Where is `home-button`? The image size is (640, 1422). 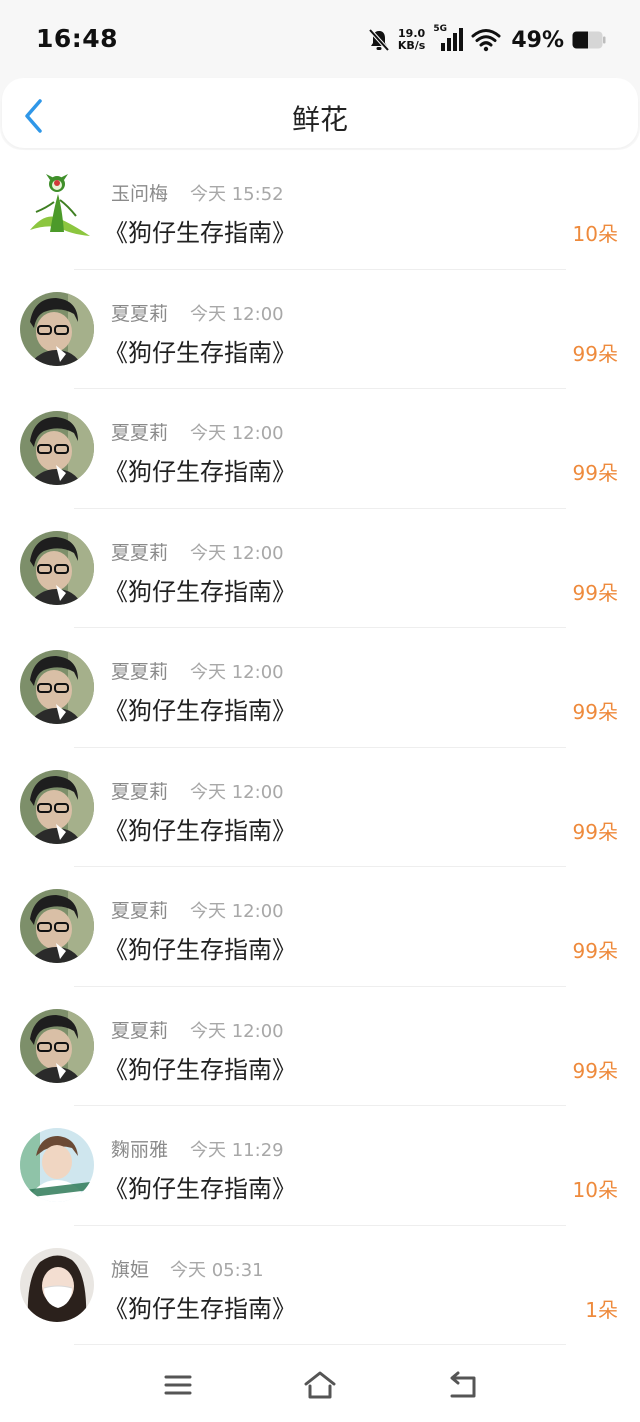
home-button is located at coordinates (320, 1385).